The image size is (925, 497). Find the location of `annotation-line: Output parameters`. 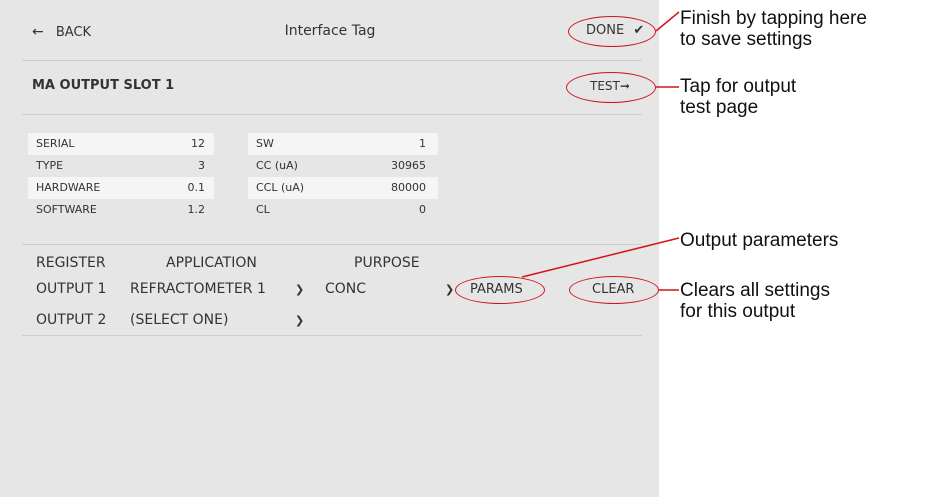

annotation-line: Output parameters is located at coordinates (759, 240).